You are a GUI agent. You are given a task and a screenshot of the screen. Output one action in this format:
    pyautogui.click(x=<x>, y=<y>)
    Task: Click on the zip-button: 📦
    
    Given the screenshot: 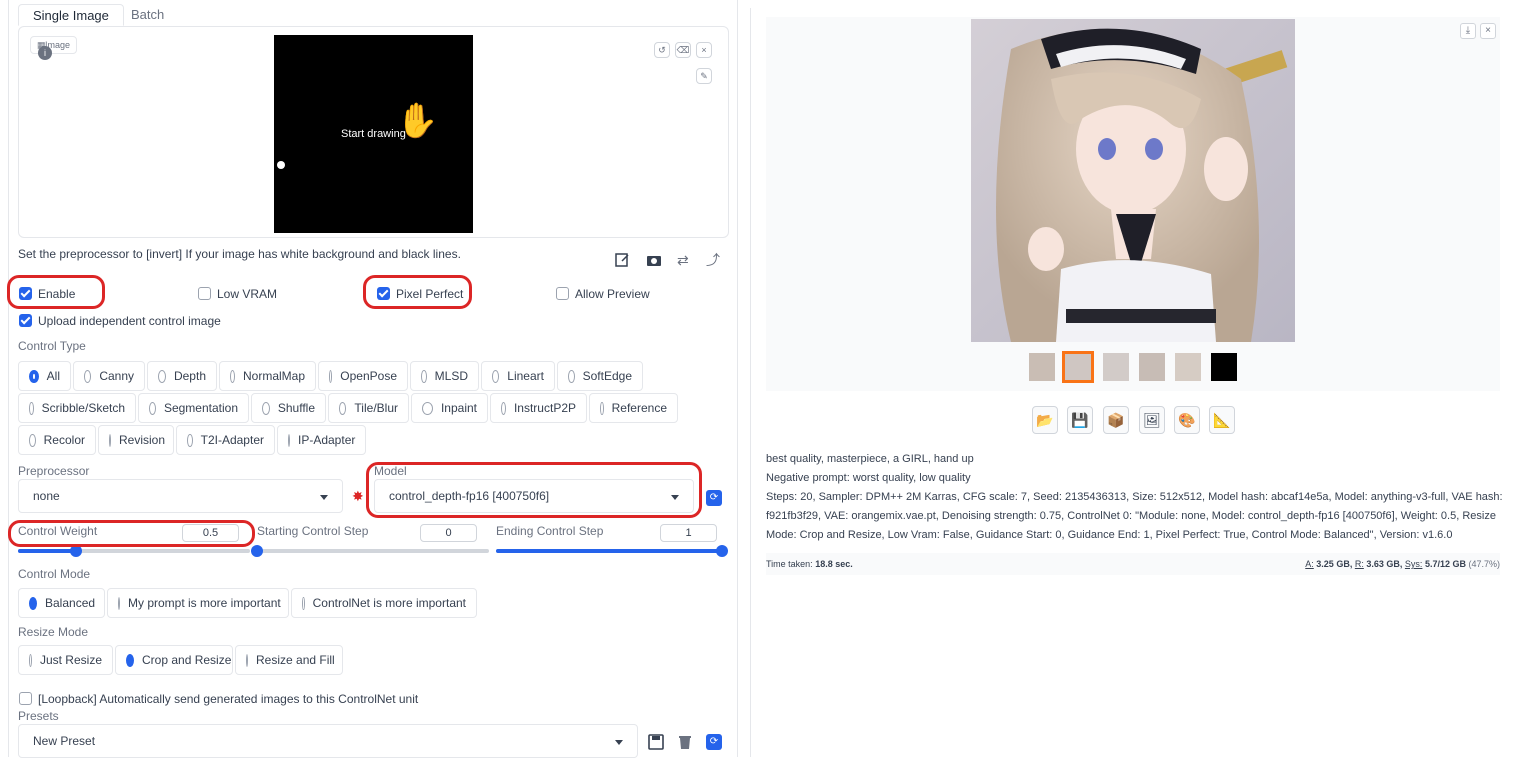 What is the action you would take?
    pyautogui.click(x=1116, y=420)
    